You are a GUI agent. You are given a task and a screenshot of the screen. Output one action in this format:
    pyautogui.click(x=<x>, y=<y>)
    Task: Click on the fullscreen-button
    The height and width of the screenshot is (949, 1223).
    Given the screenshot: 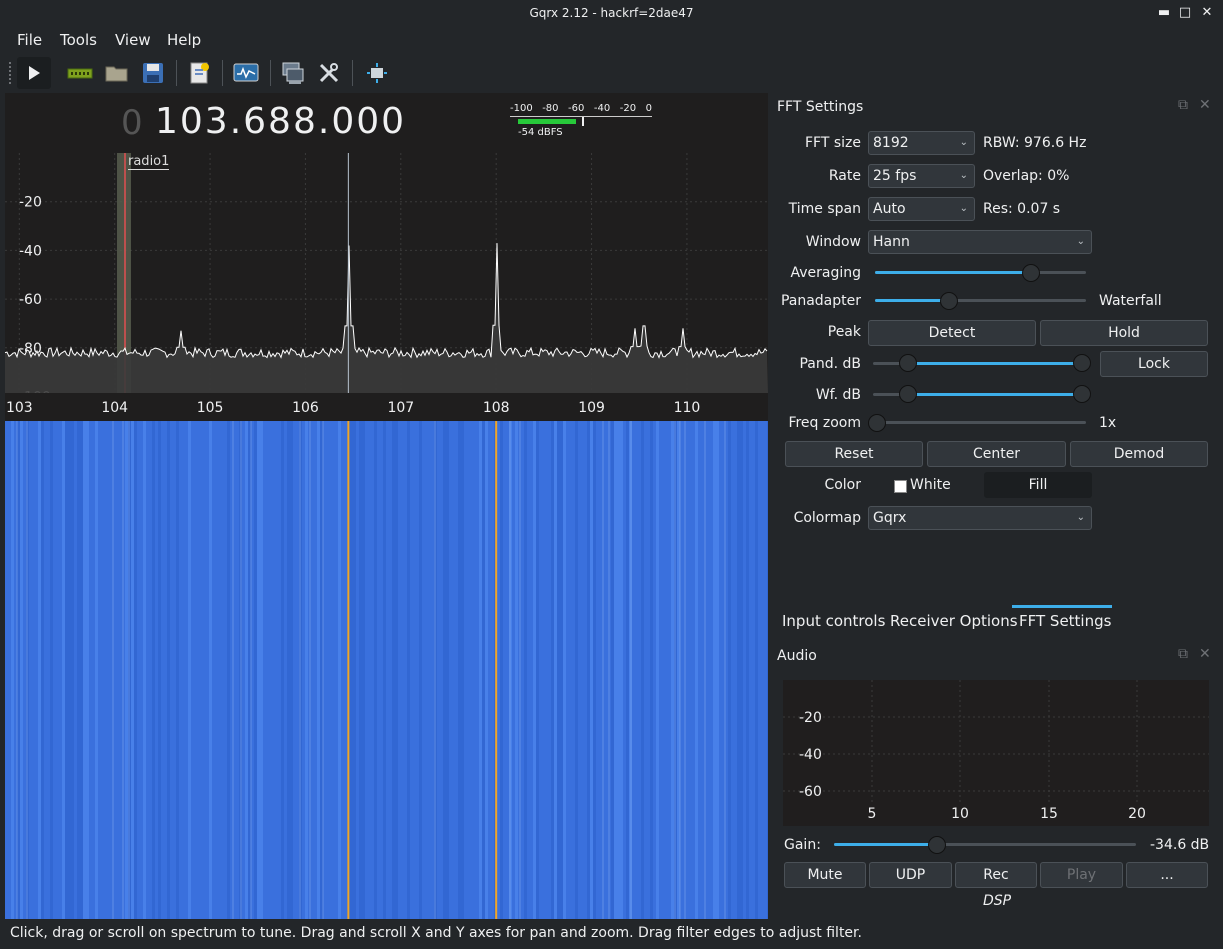 What is the action you would take?
    pyautogui.click(x=377, y=73)
    